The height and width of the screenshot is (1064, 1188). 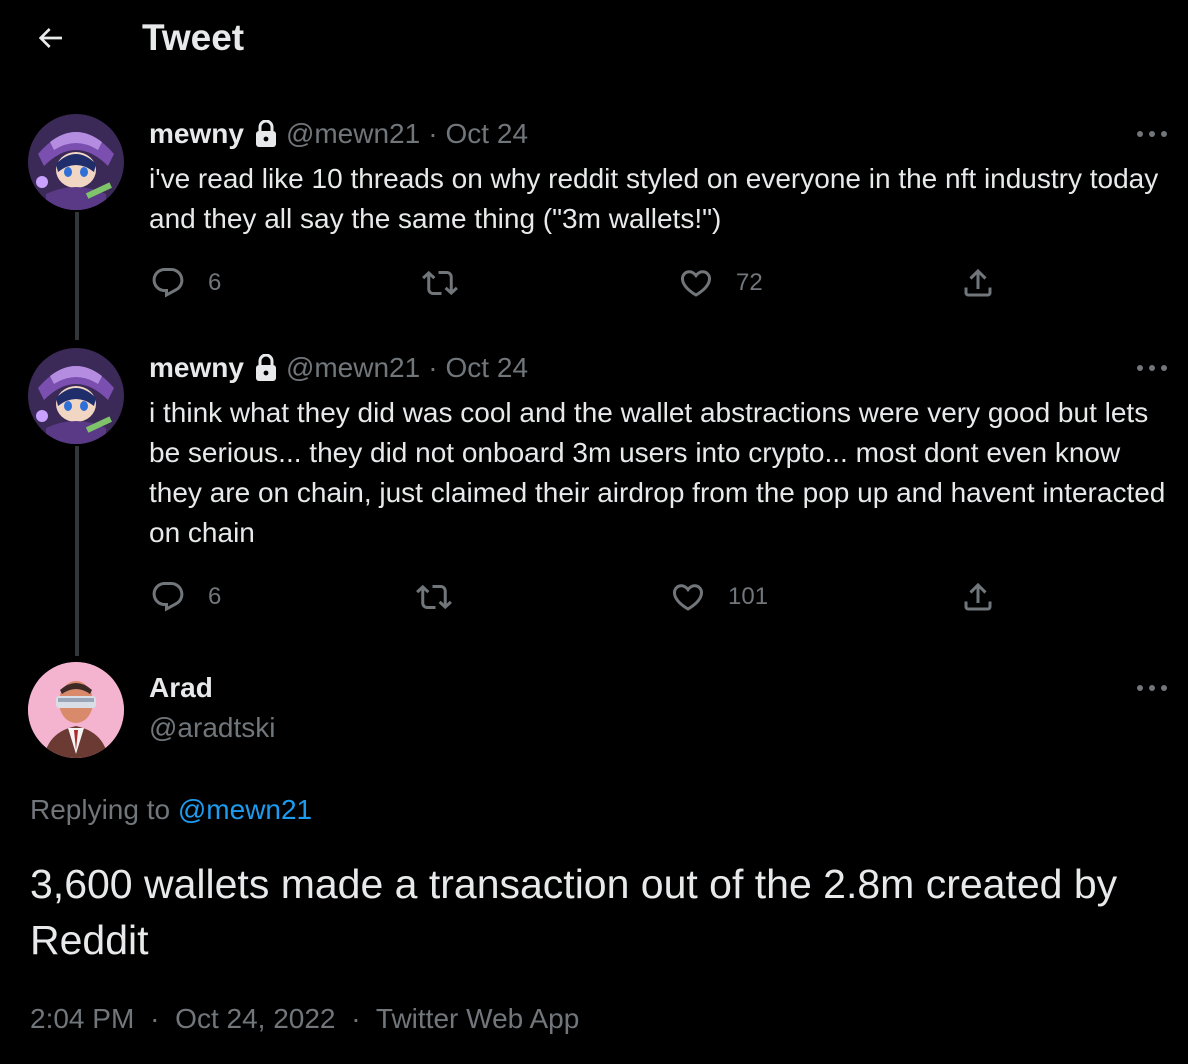 I want to click on like-count: 101, so click(x=748, y=596).